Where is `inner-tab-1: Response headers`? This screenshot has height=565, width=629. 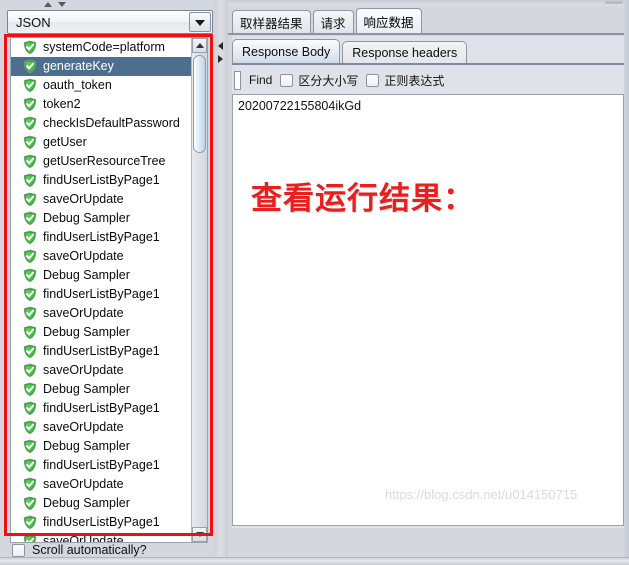
inner-tab-1: Response headers is located at coordinates (405, 52).